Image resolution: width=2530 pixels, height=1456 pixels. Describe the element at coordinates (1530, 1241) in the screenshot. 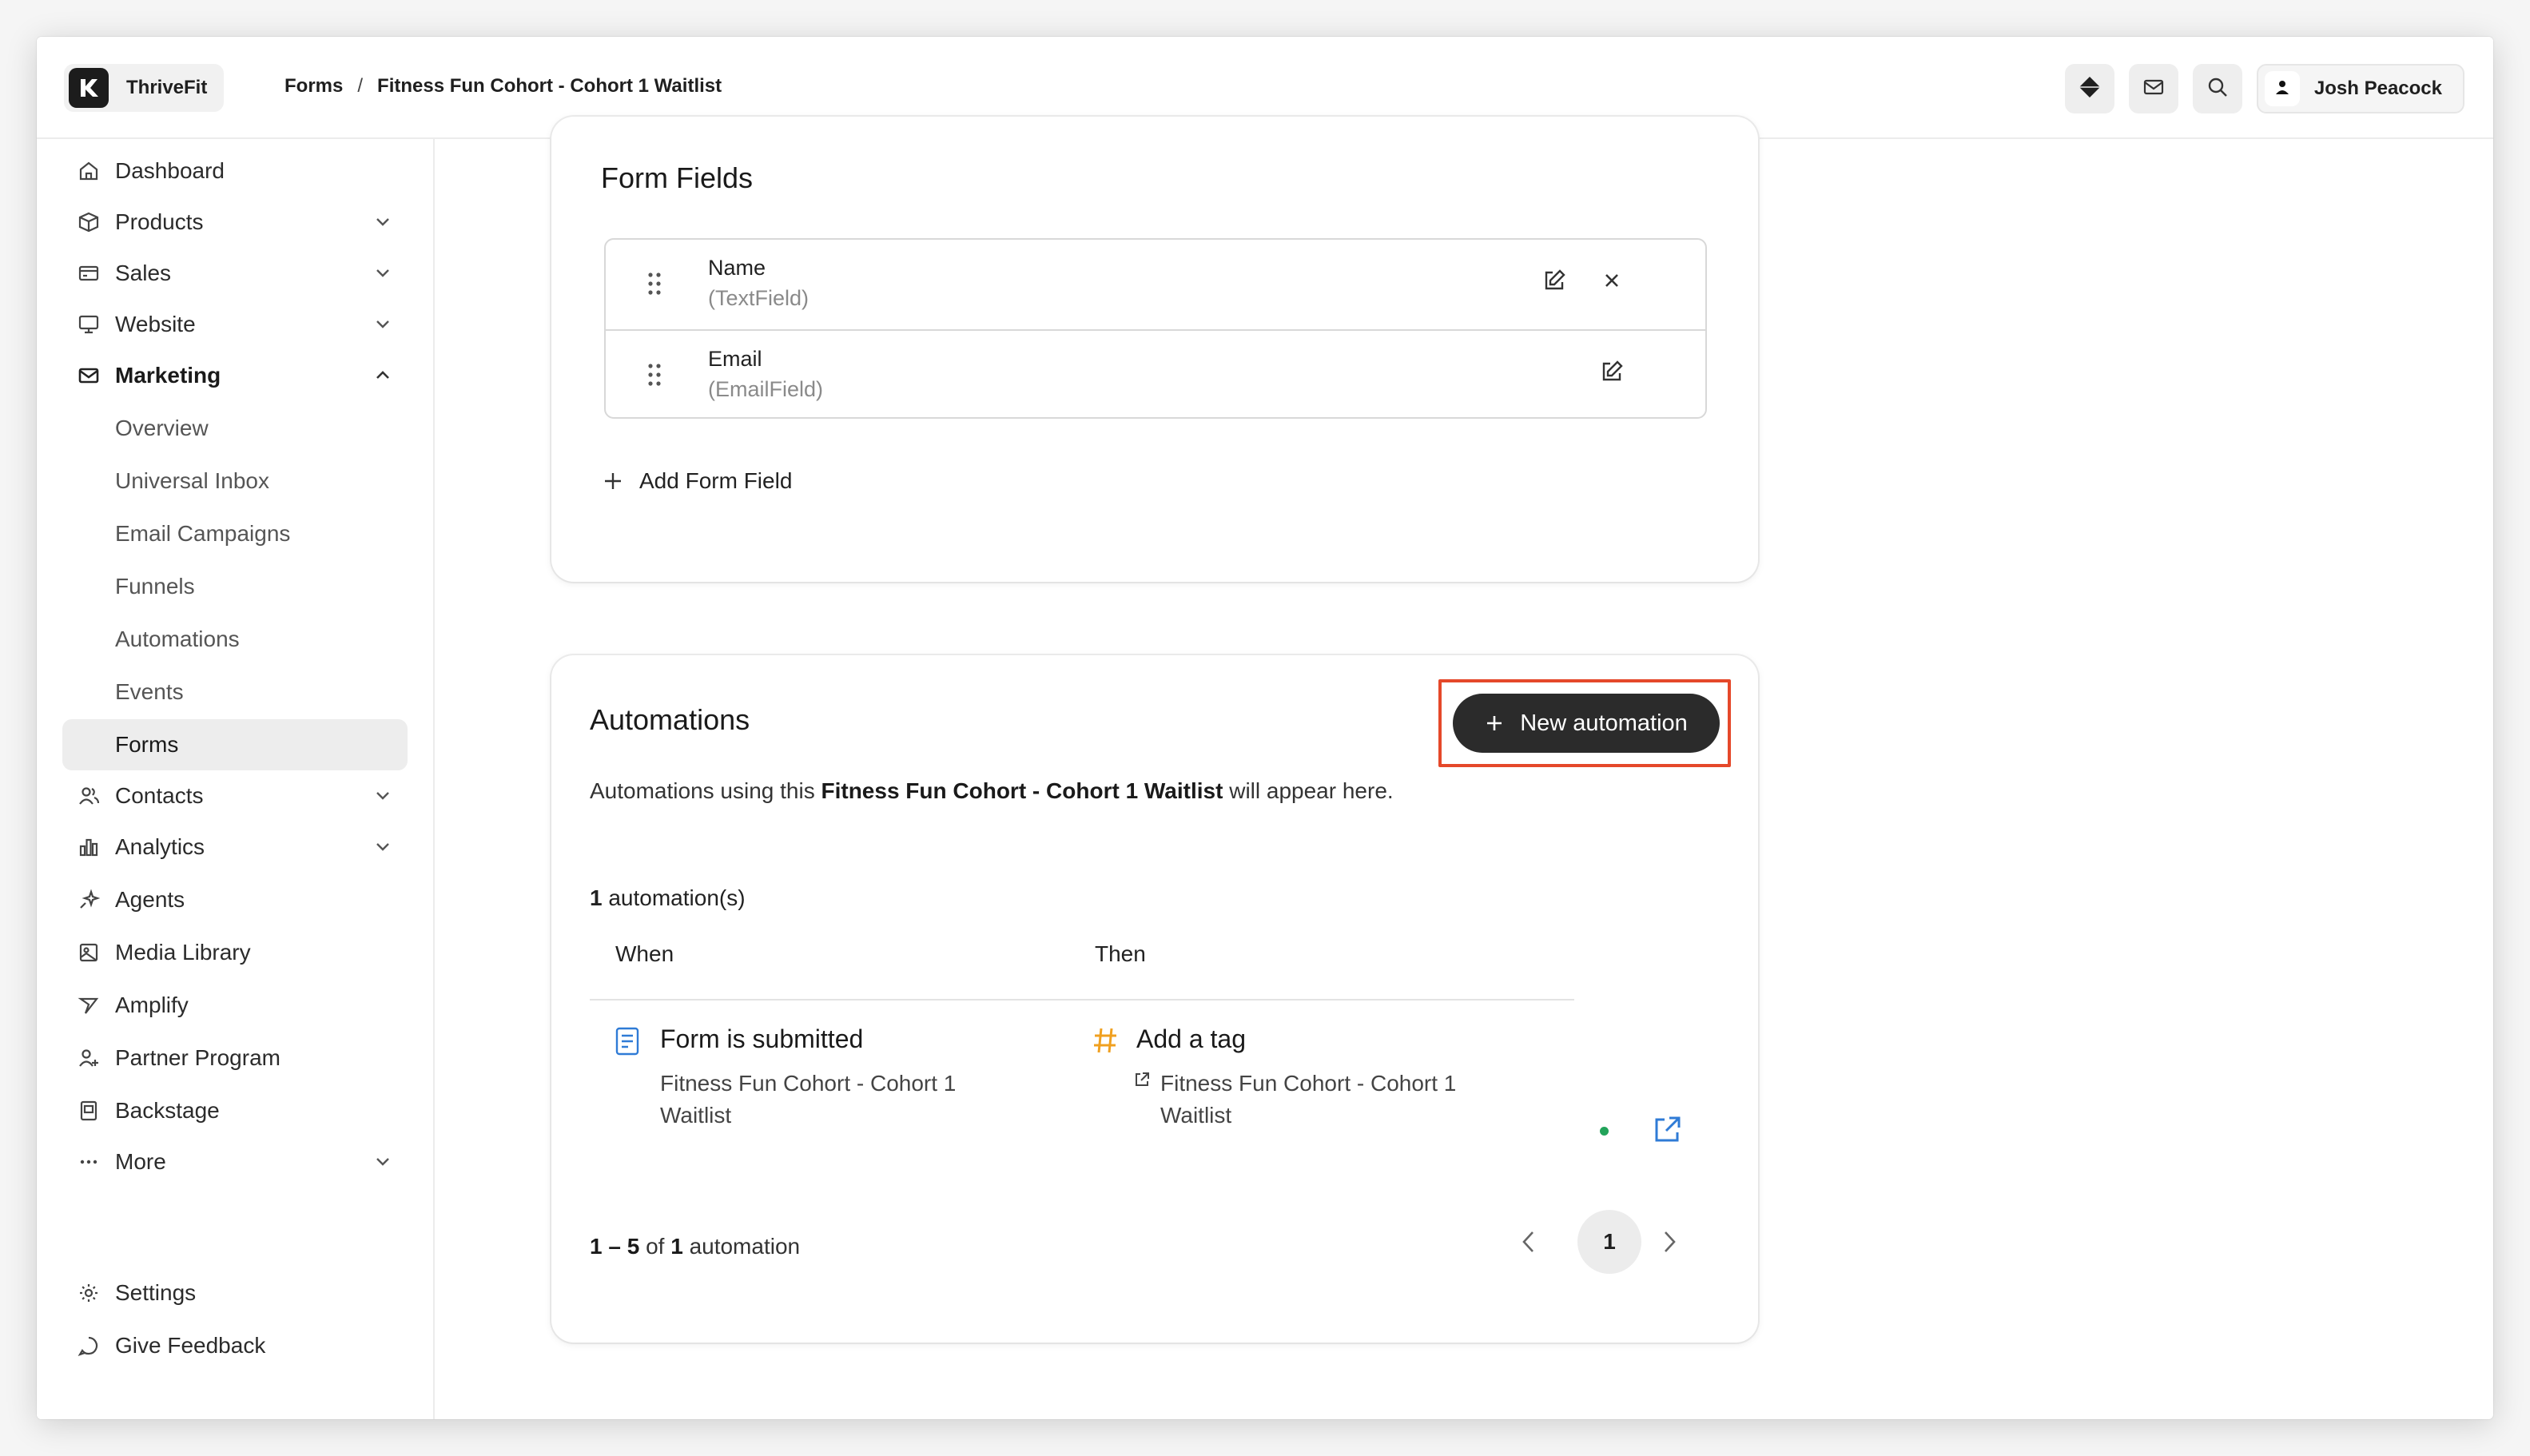

I see `chevron-left-icon` at that location.